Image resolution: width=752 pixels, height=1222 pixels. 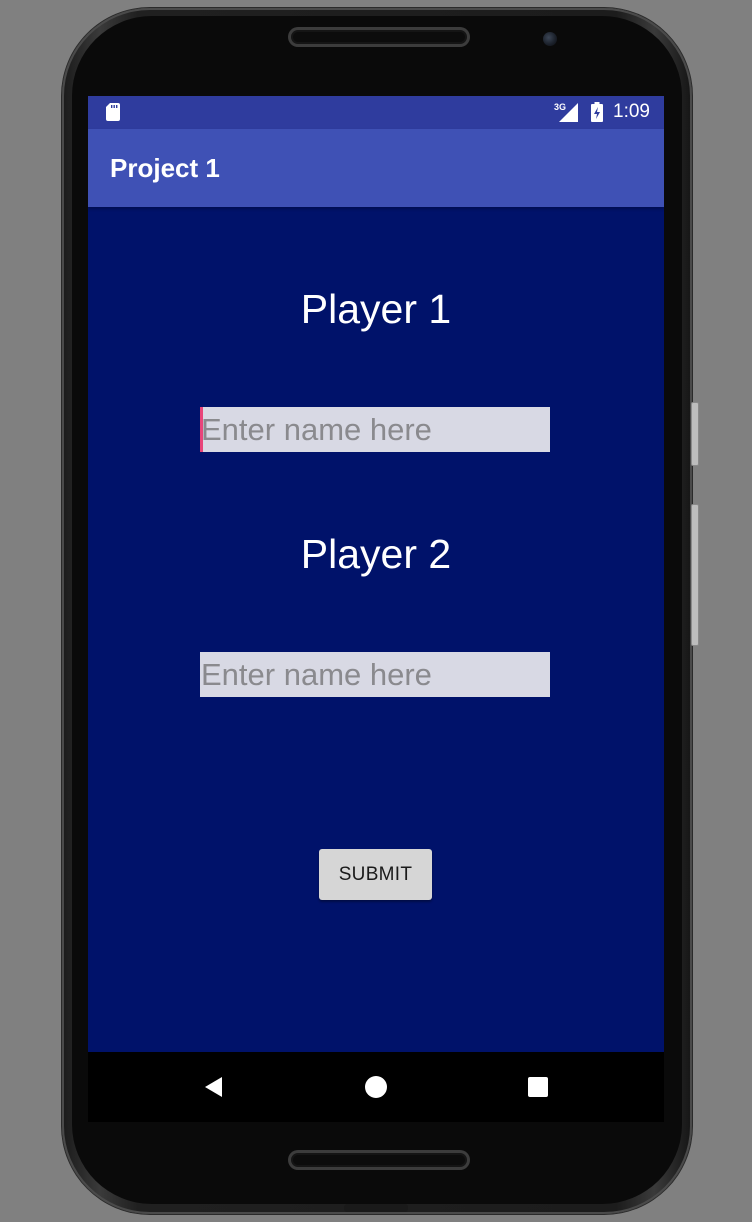 I want to click on recents-button, so click(x=538, y=1087).